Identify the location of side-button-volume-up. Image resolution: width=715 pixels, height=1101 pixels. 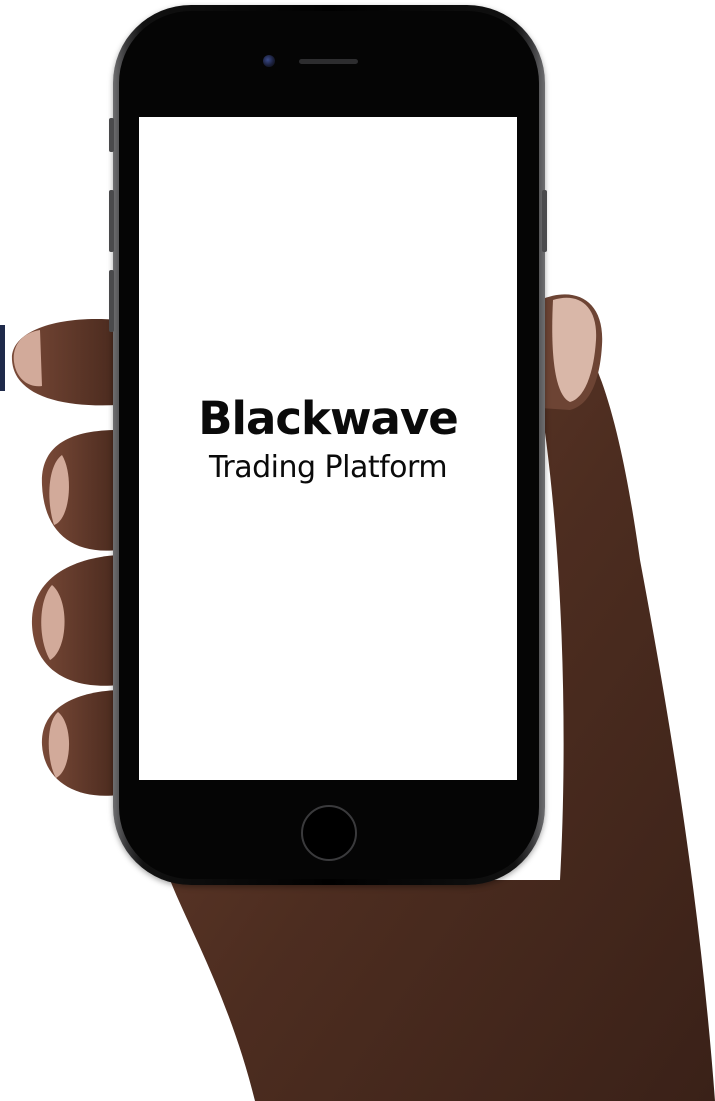
(111, 221).